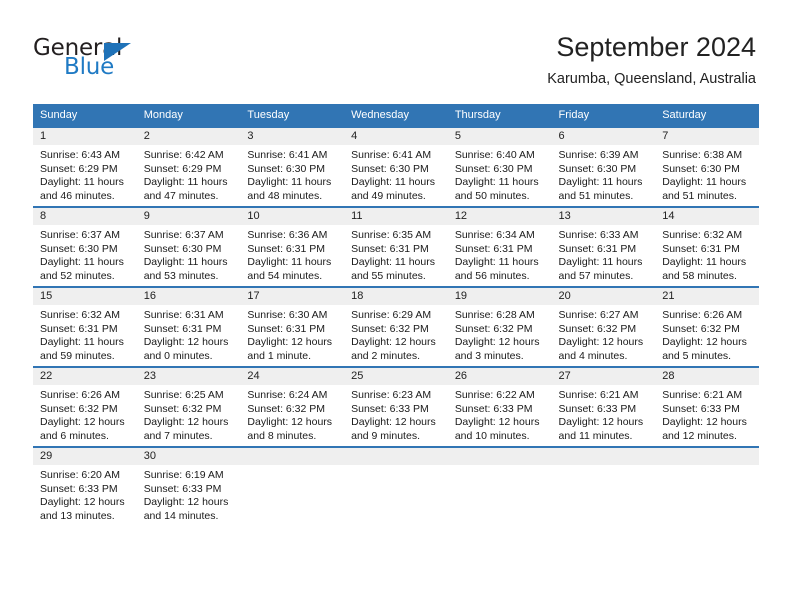 This screenshot has width=792, height=612. What do you see at coordinates (499, 456) in the screenshot?
I see `day-number` at bounding box center [499, 456].